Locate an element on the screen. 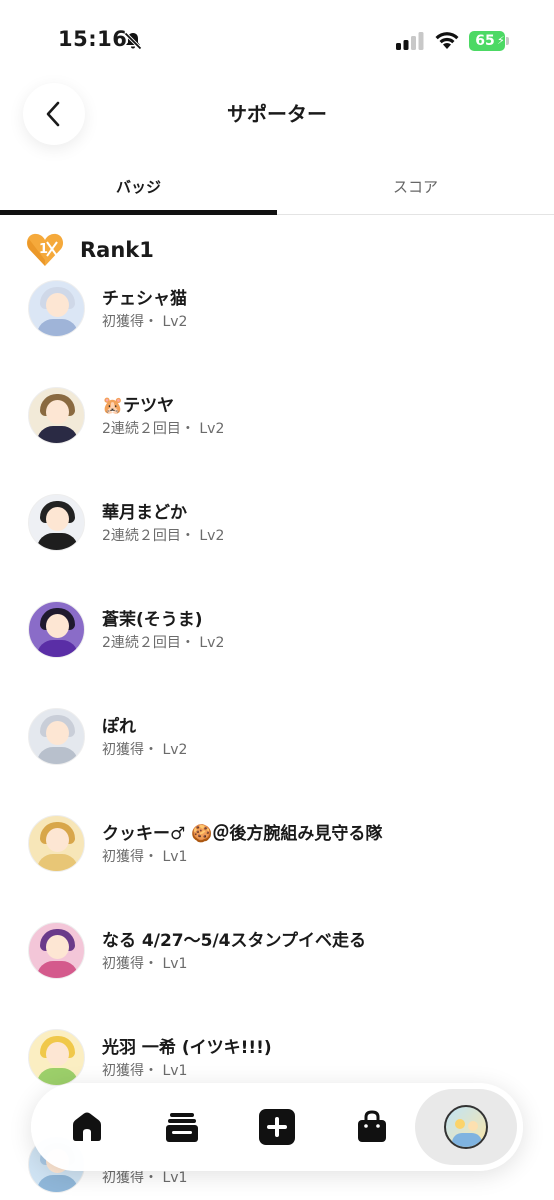  supporter-name: 華月まどか is located at coordinates (144, 513).